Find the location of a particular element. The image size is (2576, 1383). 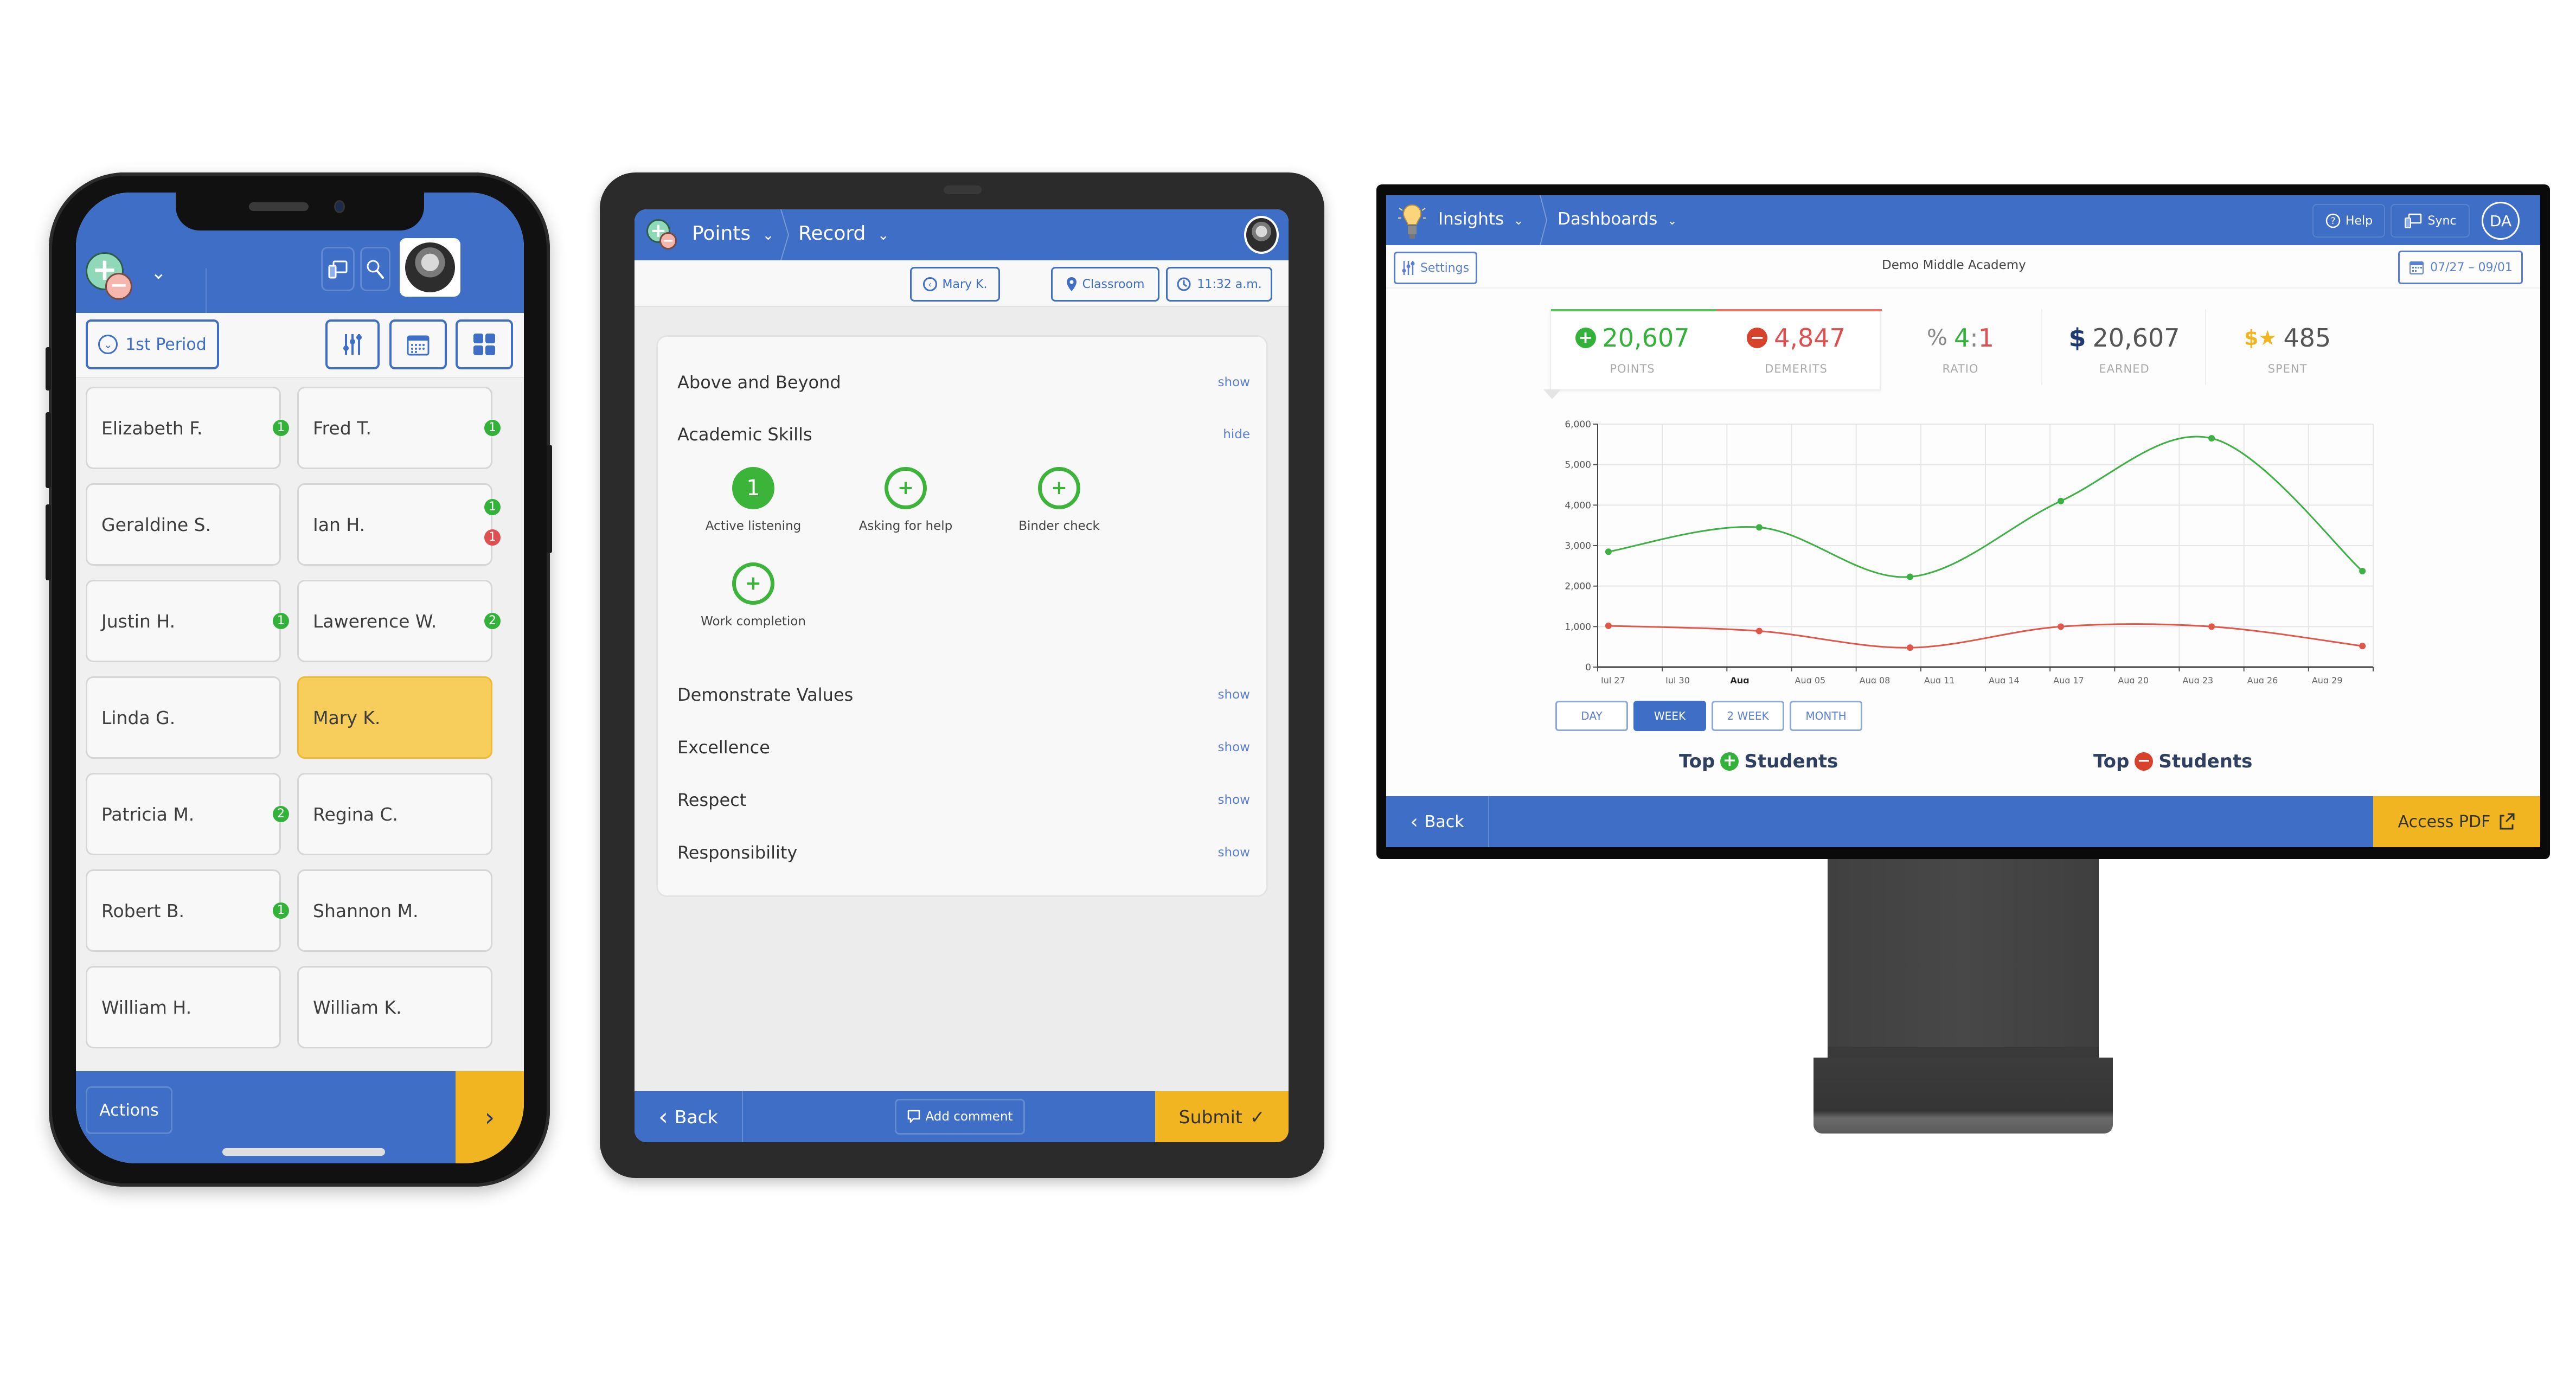

category-toggle-link: hide is located at coordinates (1236, 434).